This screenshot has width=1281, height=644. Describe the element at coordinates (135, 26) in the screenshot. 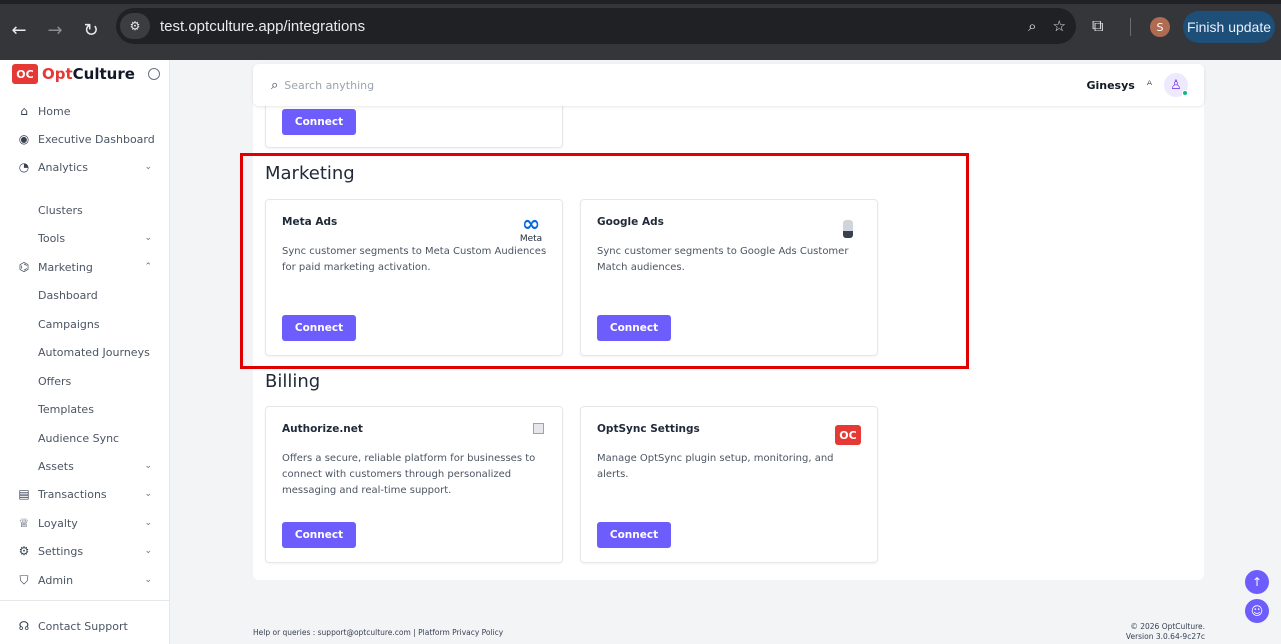

I see `site-settings-icon: ⚙` at that location.